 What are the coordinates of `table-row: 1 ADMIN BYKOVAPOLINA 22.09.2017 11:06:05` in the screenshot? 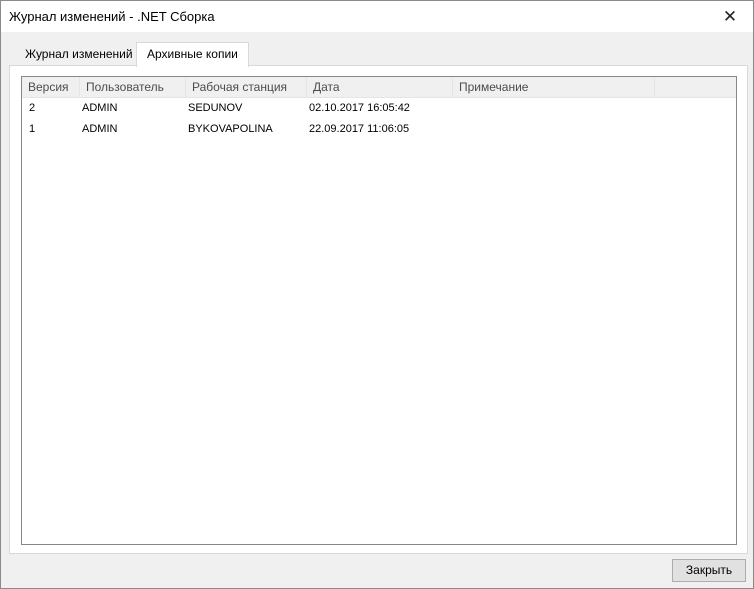 It's located at (379, 129).